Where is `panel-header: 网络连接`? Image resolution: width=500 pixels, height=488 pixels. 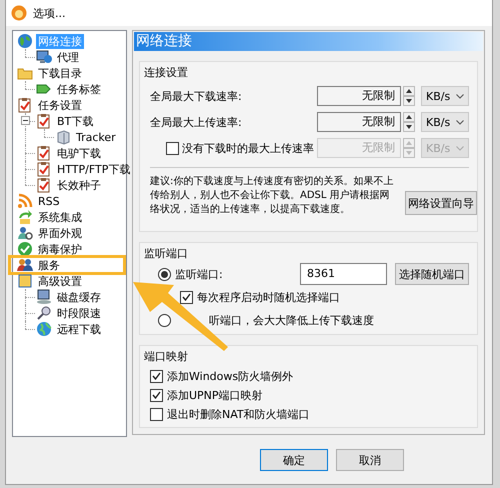
panel-header: 网络连接 is located at coordinates (308, 41).